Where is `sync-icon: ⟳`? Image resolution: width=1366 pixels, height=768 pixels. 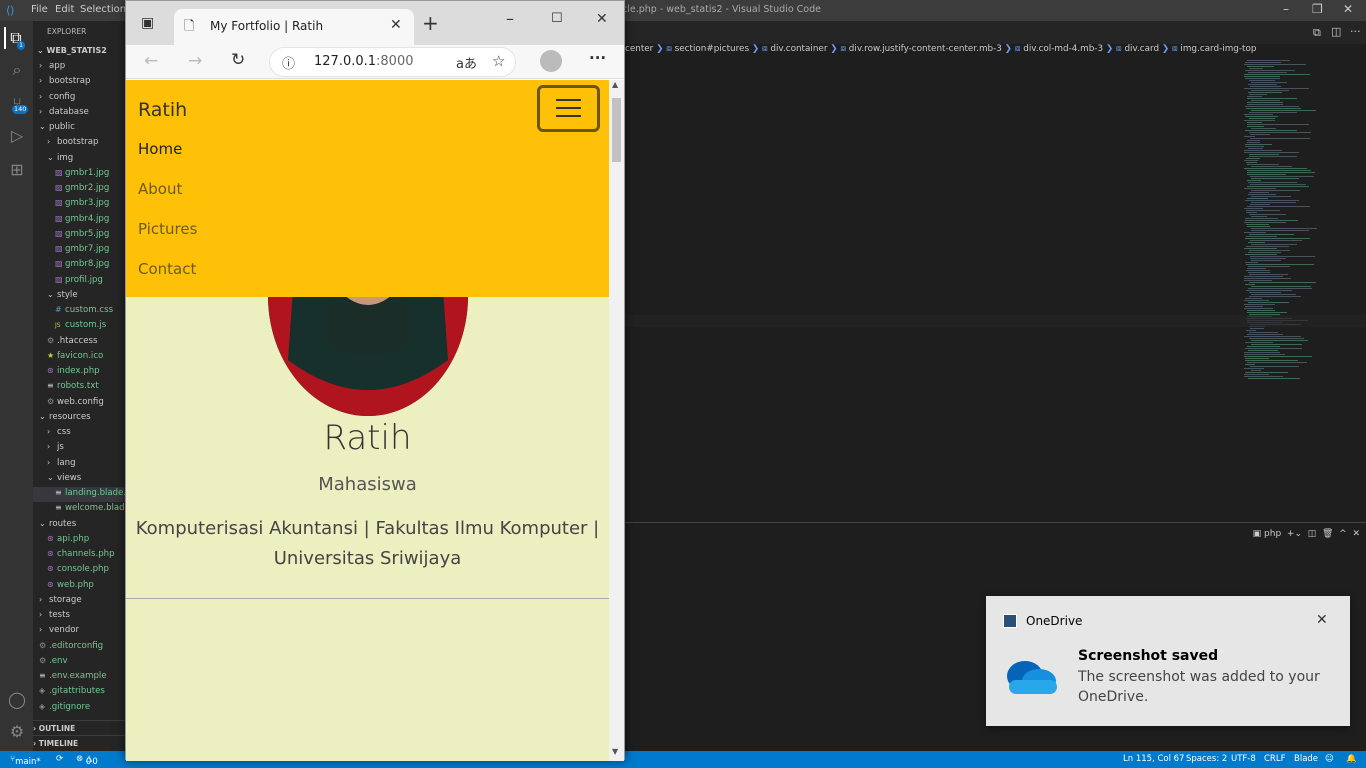
sync-icon: ⟳ is located at coordinates (59, 759).